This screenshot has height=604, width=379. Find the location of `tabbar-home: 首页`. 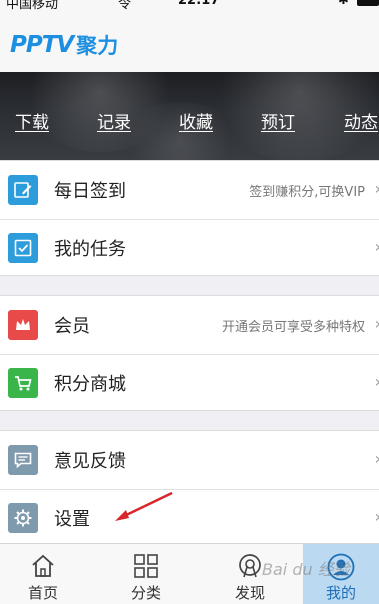

tabbar-home: 首页 is located at coordinates (43, 574).